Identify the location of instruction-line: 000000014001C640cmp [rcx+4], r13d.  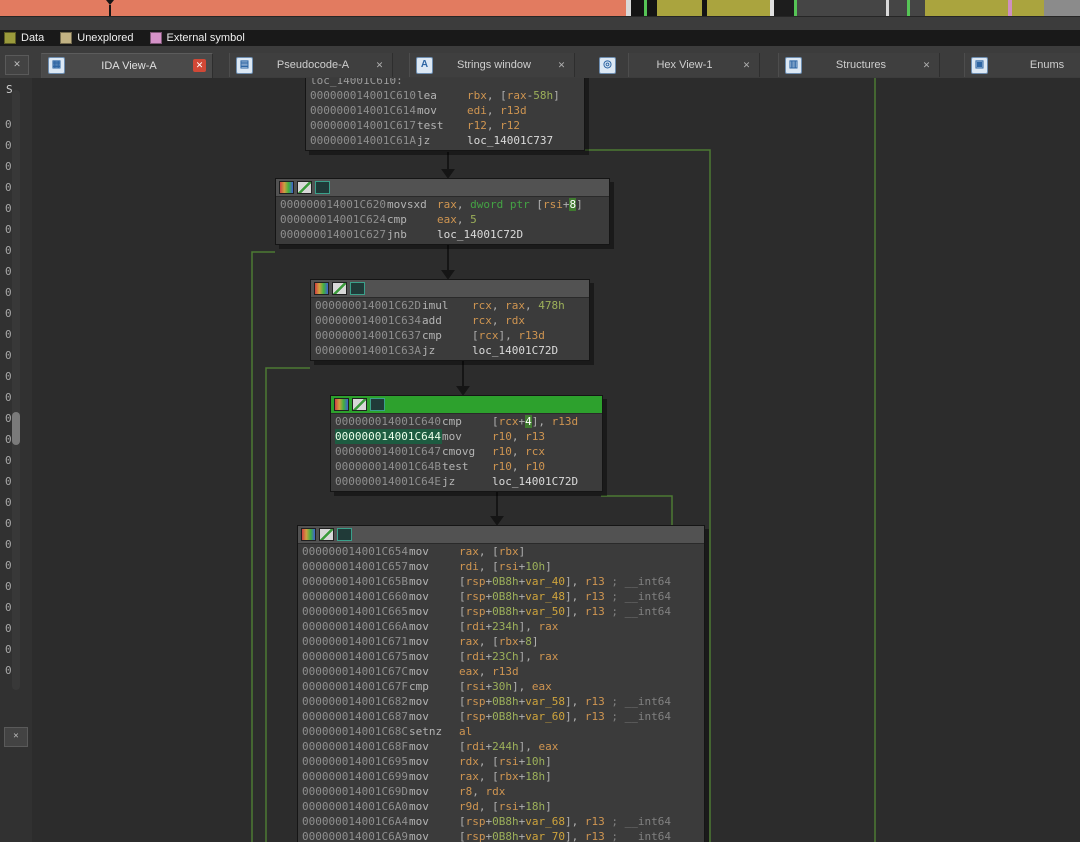
(466, 421).